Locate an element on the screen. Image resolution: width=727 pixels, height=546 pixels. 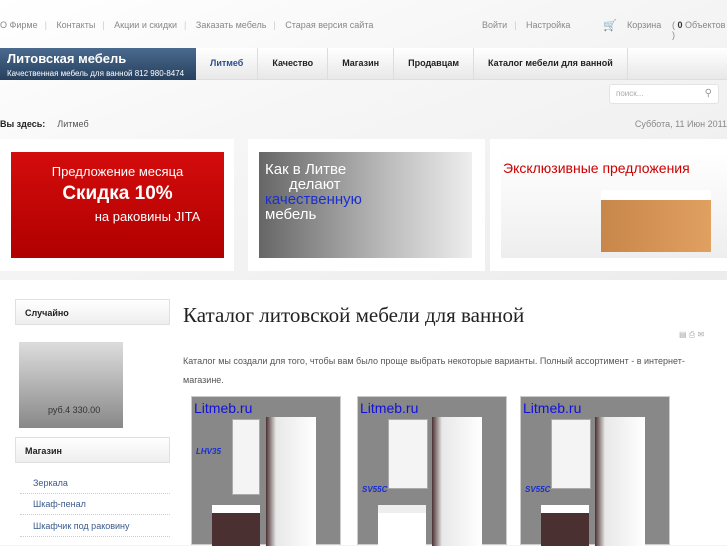
cart-link: Корзина is located at coordinates (644, 25).